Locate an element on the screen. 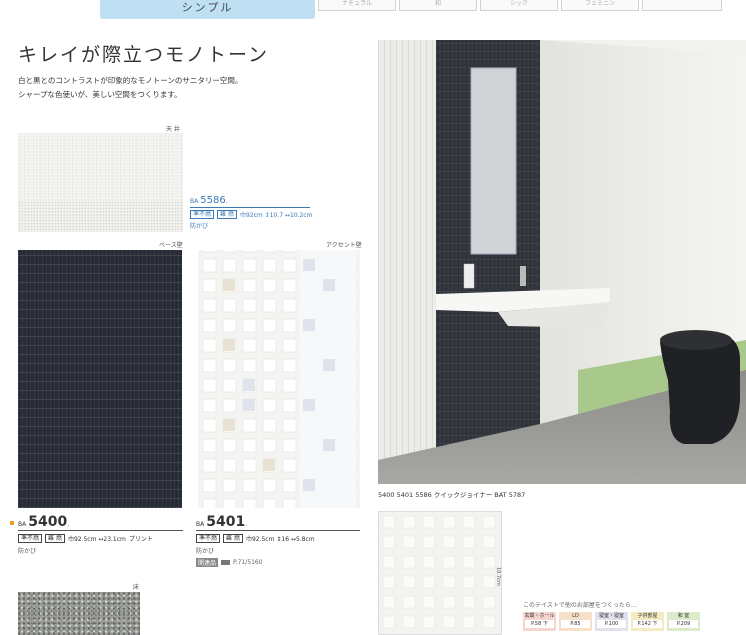 This screenshot has width=746, height=635. accent-tag-semi-noncombustible: 準不燃 is located at coordinates (208, 538).